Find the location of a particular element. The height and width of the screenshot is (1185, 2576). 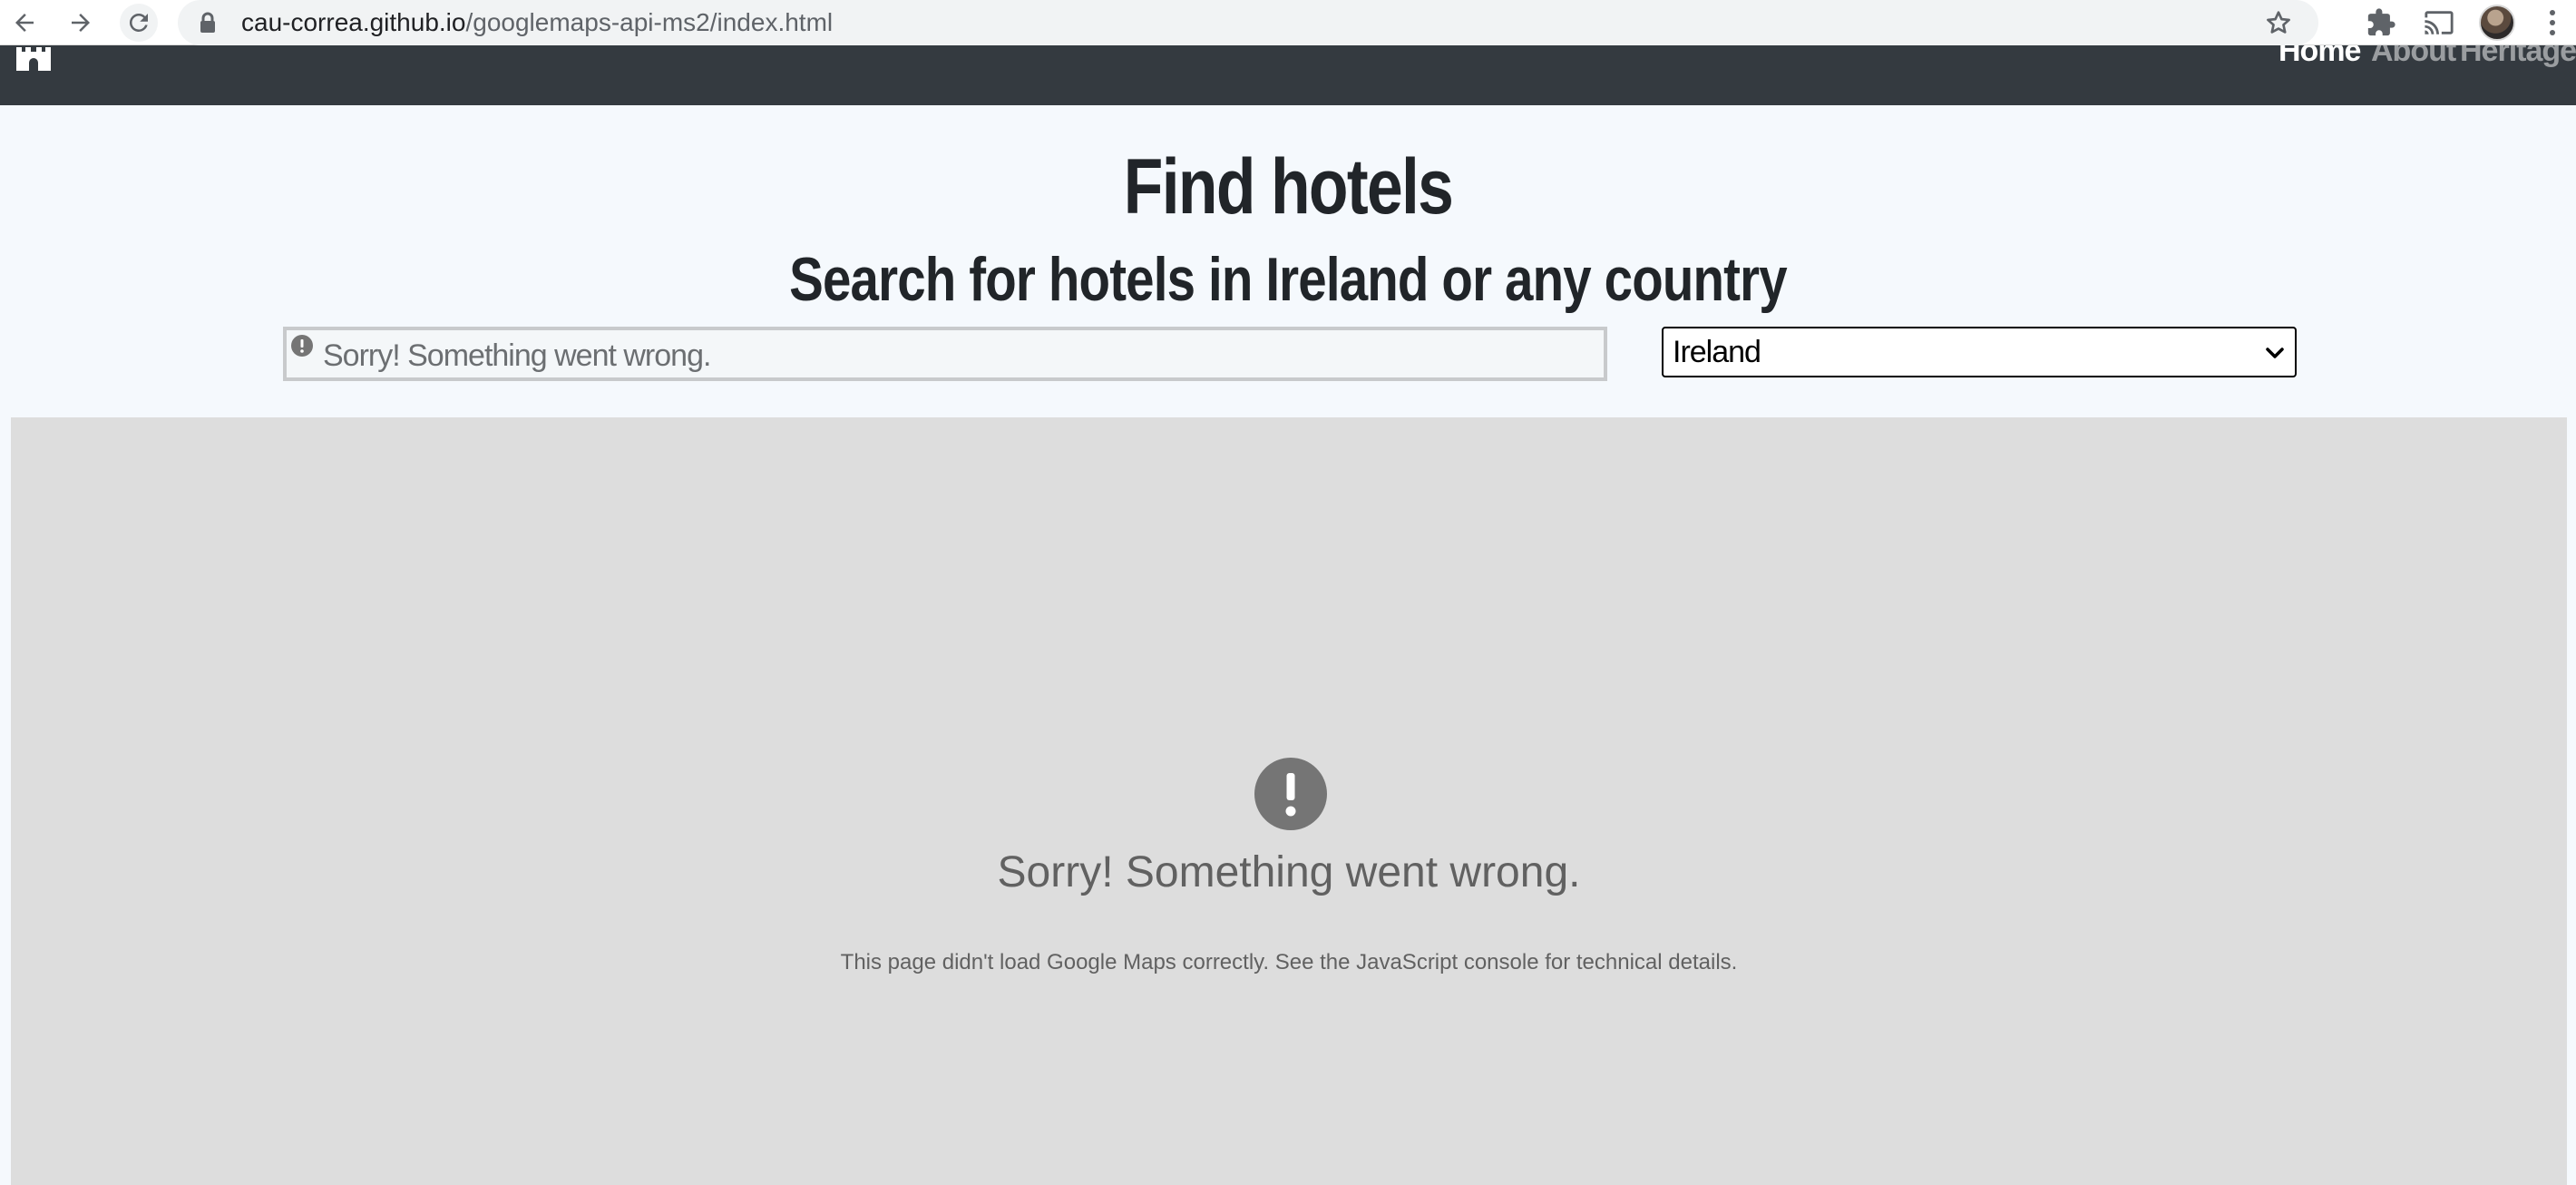

arrow-right-icon is located at coordinates (81, 23).